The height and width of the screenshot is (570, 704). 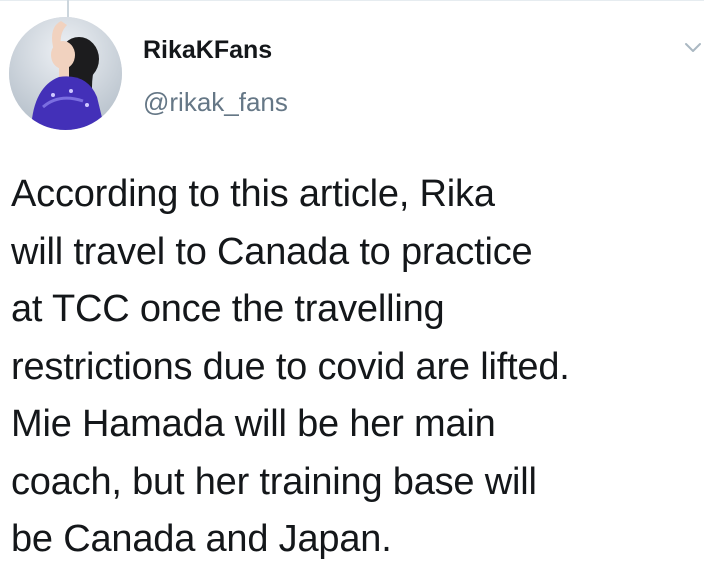 I want to click on tweet-text-line: Mie Hamada will be her main, so click(x=253, y=424).